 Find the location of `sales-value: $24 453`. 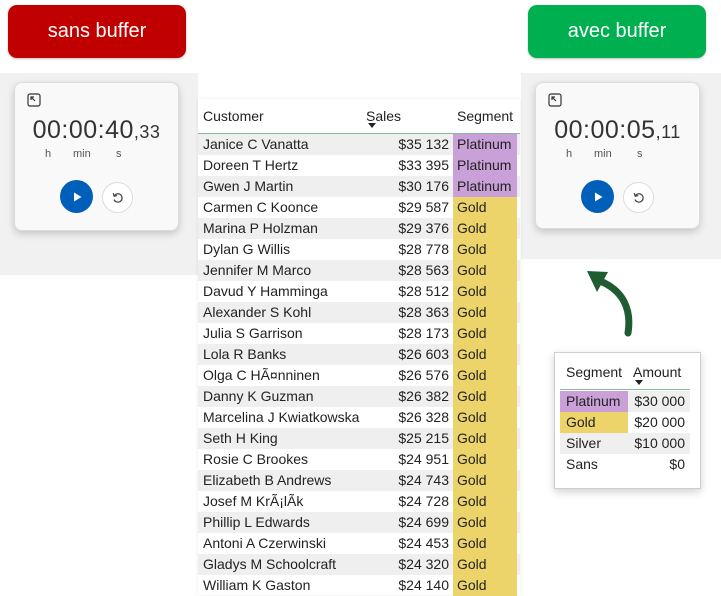

sales-value: $24 453 is located at coordinates (423, 543).